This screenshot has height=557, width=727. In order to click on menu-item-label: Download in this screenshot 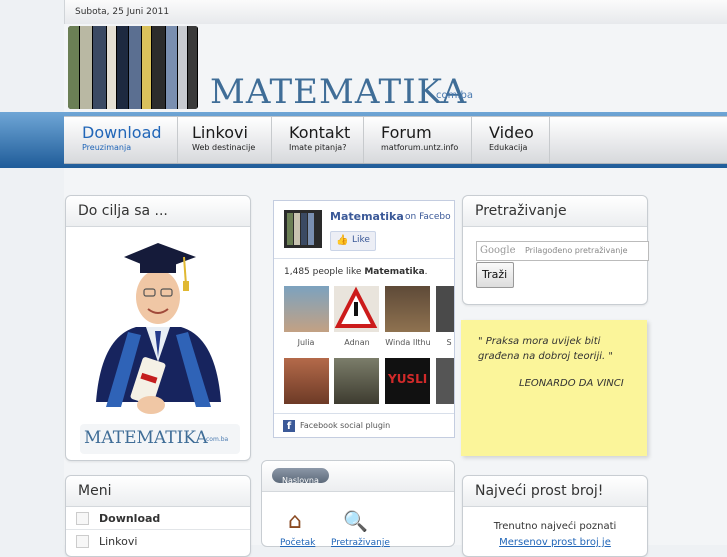, I will do `click(130, 518)`.